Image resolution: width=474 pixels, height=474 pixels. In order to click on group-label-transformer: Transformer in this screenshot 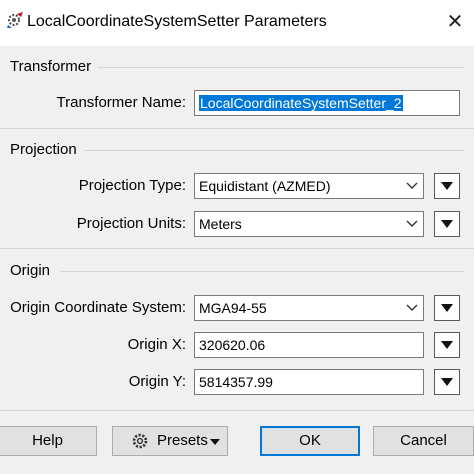, I will do `click(51, 66)`.